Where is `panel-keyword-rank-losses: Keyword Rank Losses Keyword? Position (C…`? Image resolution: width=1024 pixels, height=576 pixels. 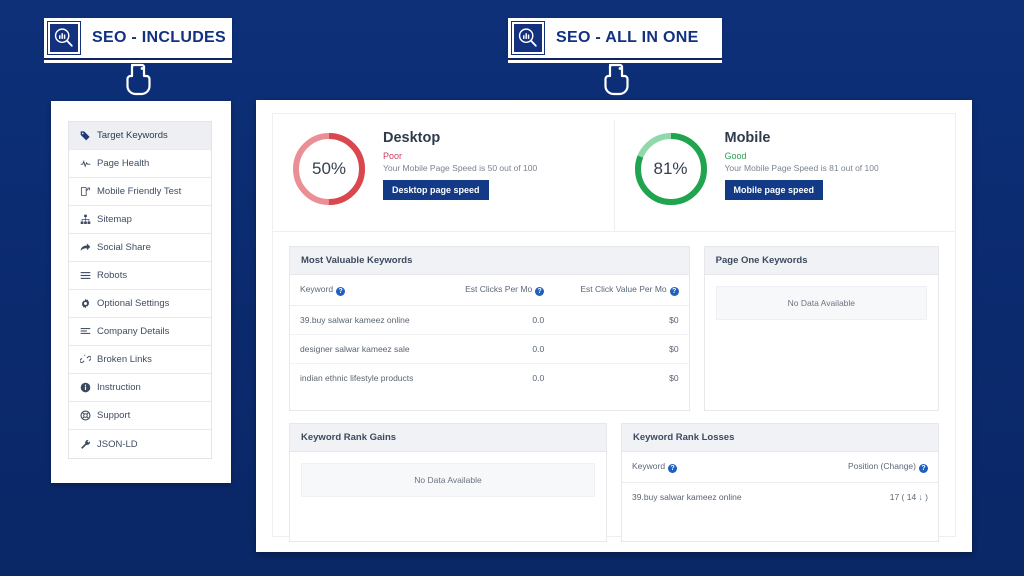 panel-keyword-rank-losses: Keyword Rank Losses Keyword? Position (C… is located at coordinates (780, 482).